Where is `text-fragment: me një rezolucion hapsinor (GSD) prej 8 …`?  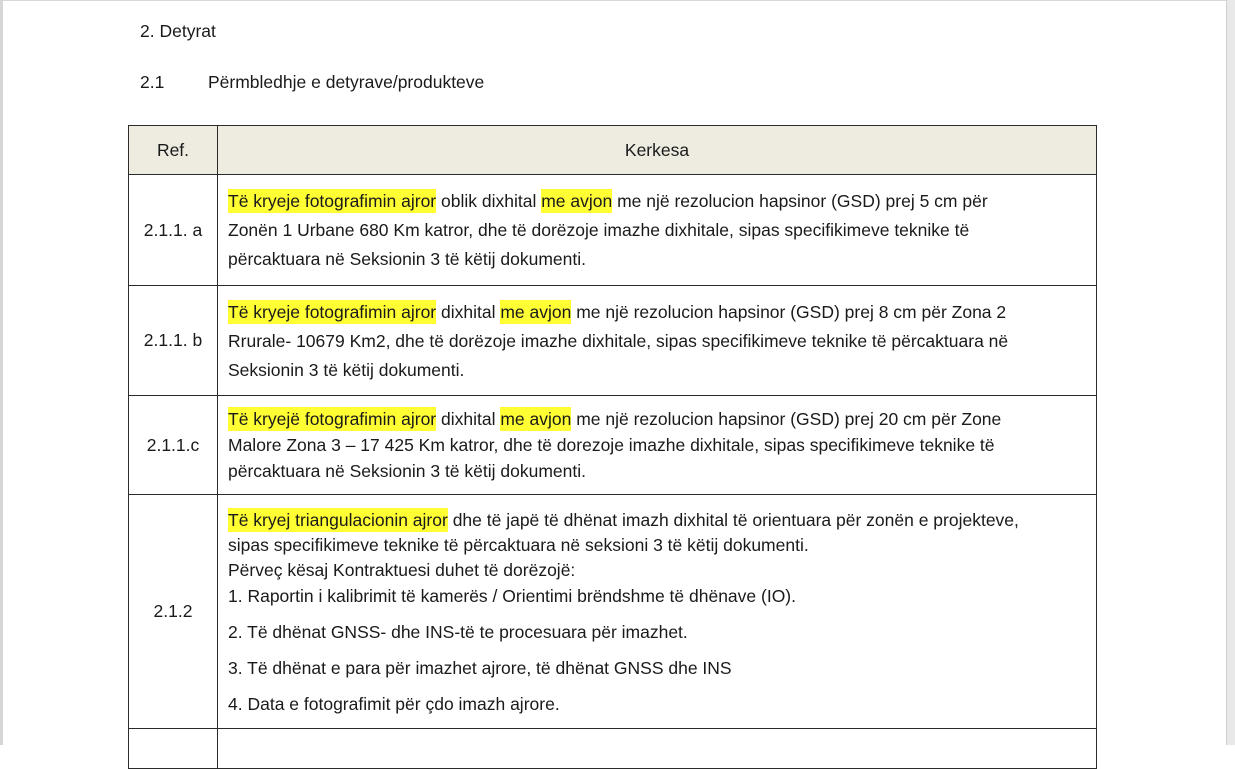 text-fragment: me një rezolucion hapsinor (GSD) prej 8 … is located at coordinates (789, 312).